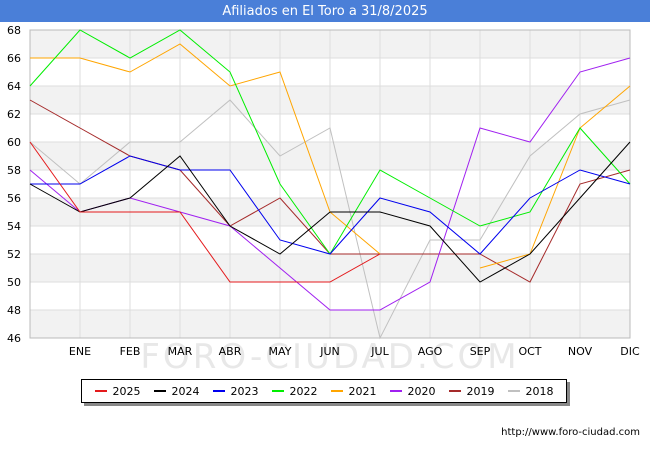 Image resolution: width=650 pixels, height=450 pixels. Describe the element at coordinates (14, 142) in the screenshot. I see `y-tick-label: 60` at that location.